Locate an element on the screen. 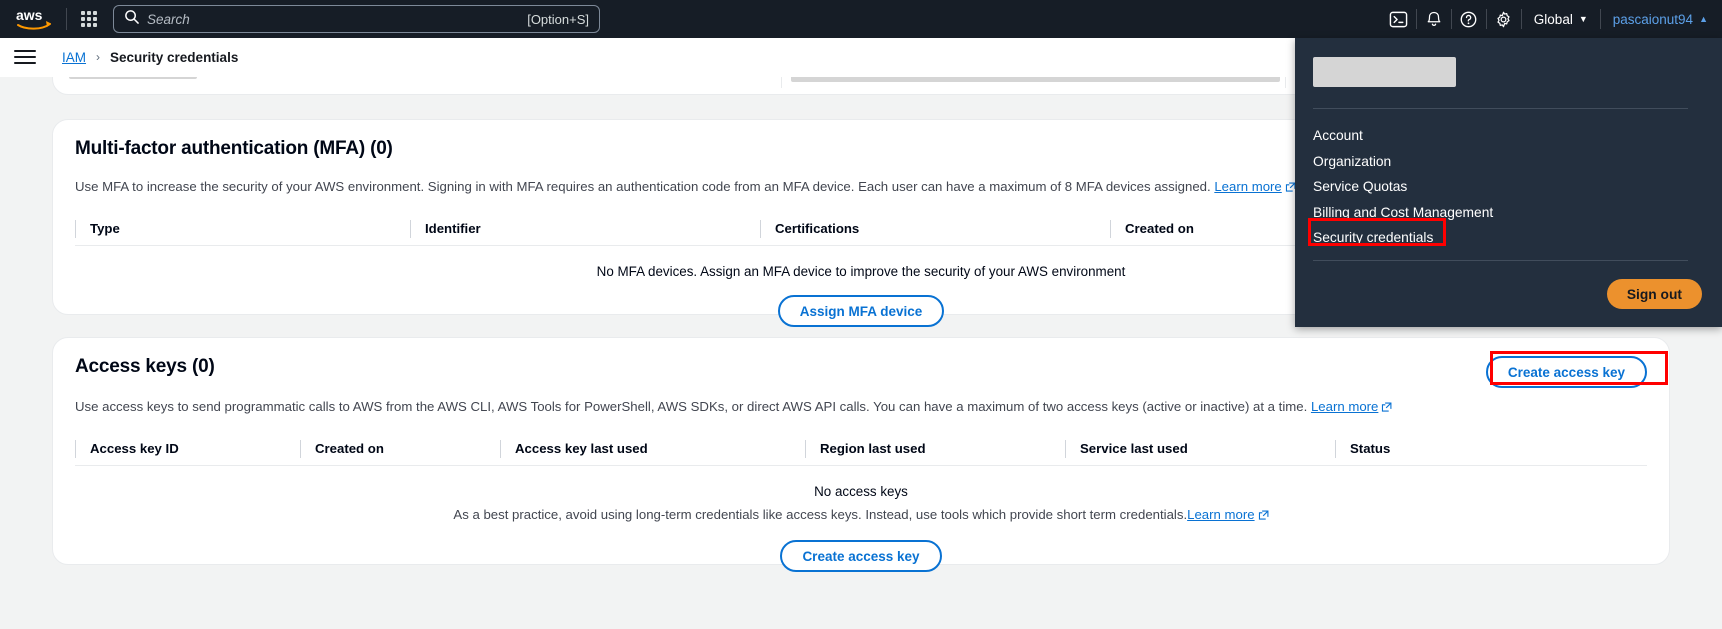  access-keys-learn-more-link: Learn more is located at coordinates (1344, 406).